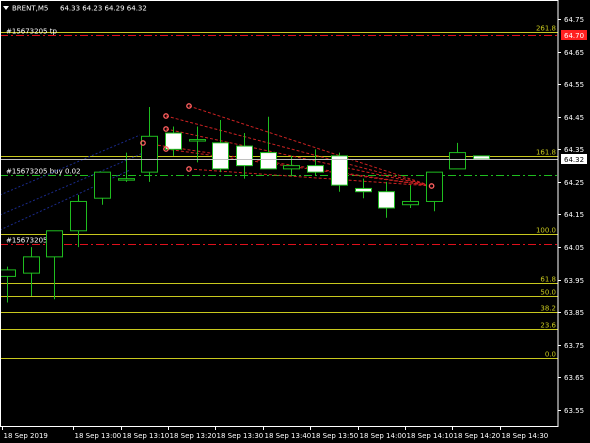 The height and width of the screenshot is (443, 590). Describe the element at coordinates (574, 160) in the screenshot. I see `current-price-label: 64.32` at that location.